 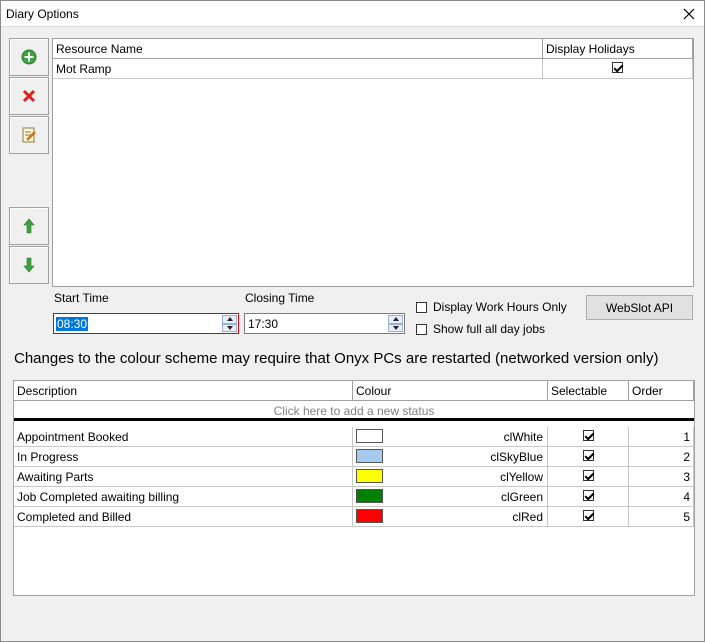 I want to click on column-header-colour: Colour, so click(x=450, y=391).